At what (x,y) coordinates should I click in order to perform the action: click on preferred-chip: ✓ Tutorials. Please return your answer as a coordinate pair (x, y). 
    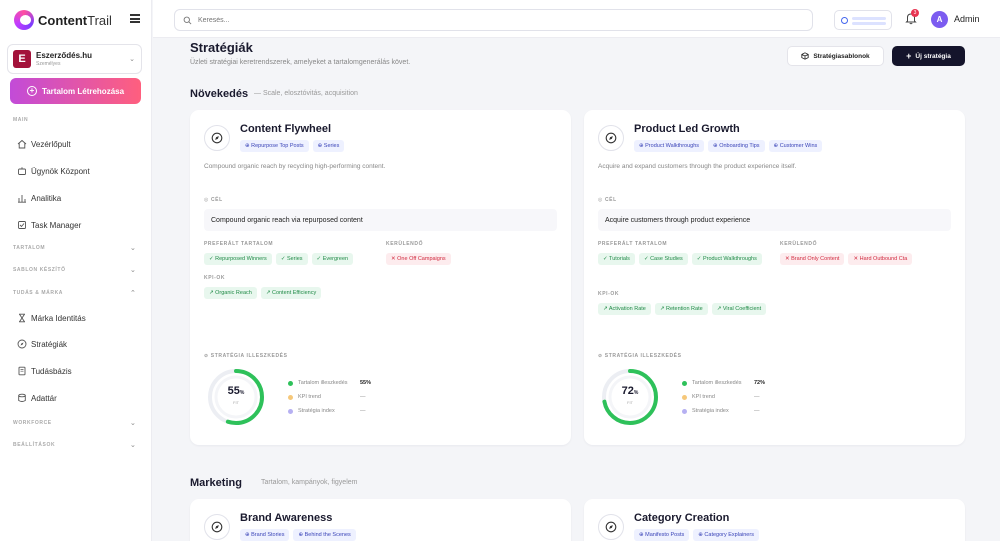
    Looking at the image, I should click on (616, 259).